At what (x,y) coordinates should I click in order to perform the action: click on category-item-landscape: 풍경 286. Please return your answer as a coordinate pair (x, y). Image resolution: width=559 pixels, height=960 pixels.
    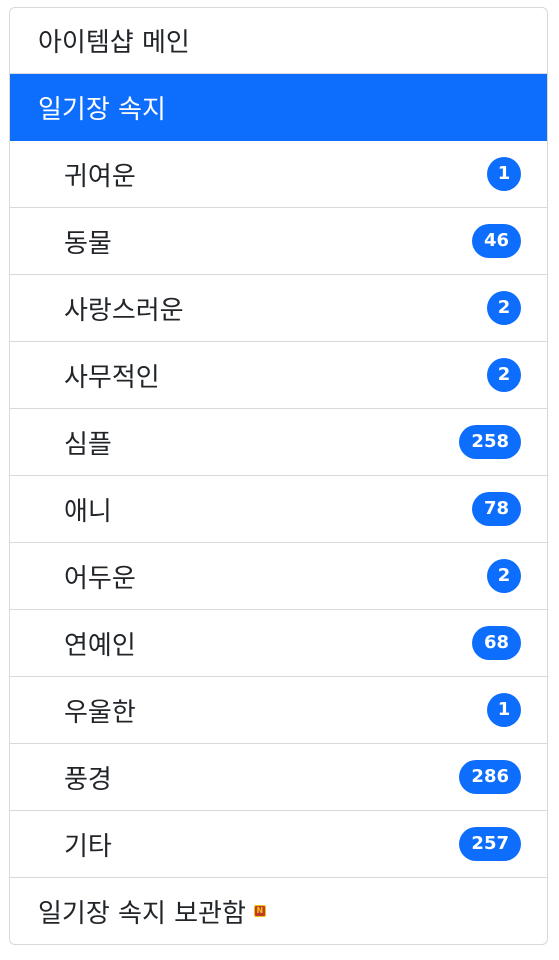
    Looking at the image, I should click on (278, 777).